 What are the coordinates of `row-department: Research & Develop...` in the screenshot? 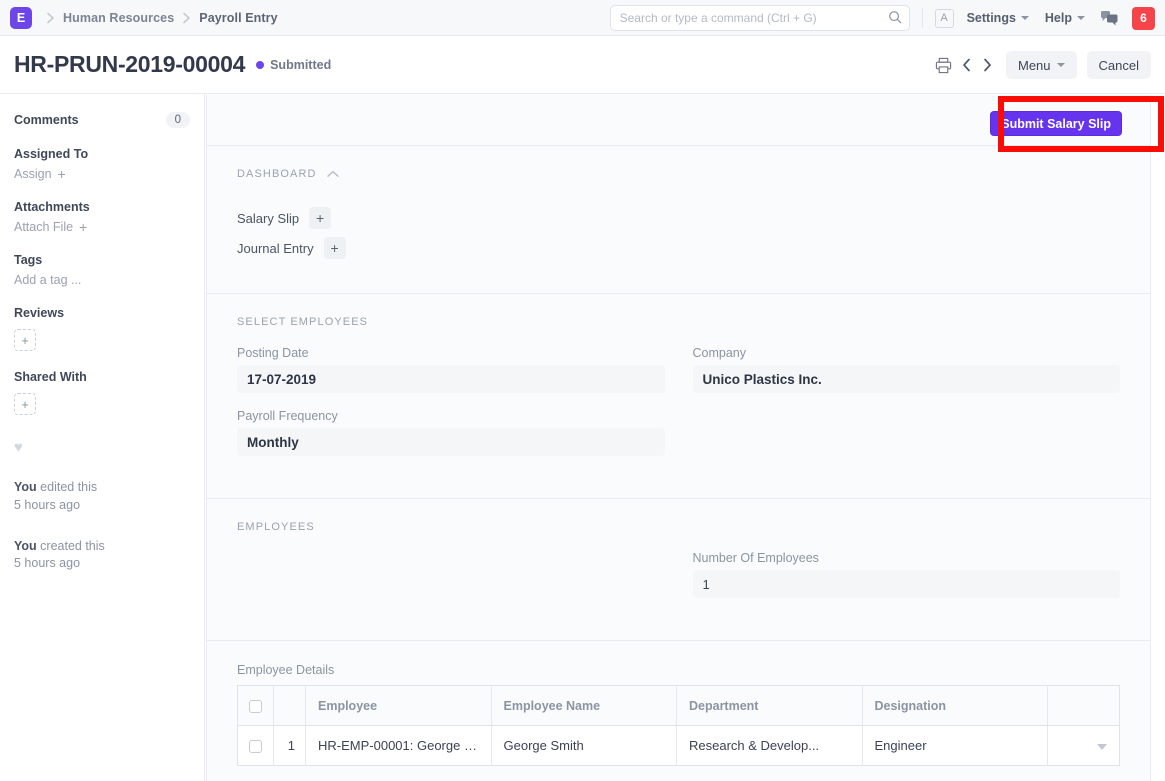 It's located at (769, 745).